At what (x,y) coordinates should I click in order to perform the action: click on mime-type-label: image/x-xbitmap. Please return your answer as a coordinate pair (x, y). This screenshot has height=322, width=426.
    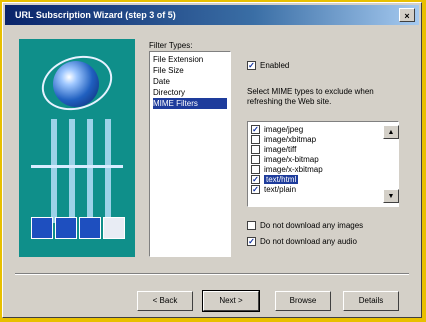
    Looking at the image, I should click on (293, 169).